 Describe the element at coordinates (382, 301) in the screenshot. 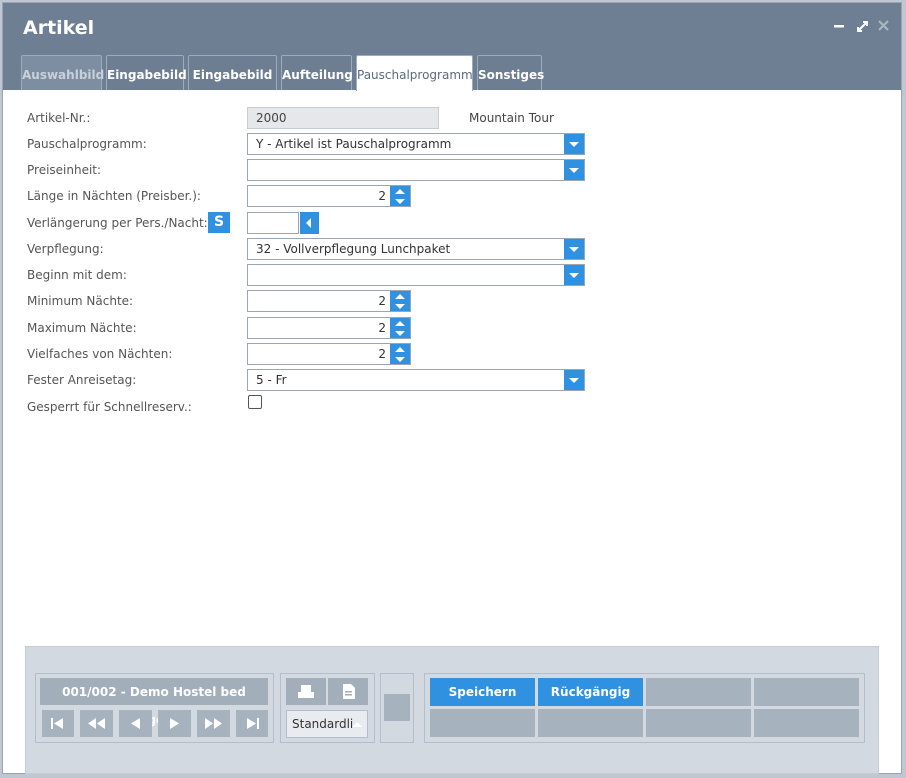

I see `min-naechte-value: 2` at that location.